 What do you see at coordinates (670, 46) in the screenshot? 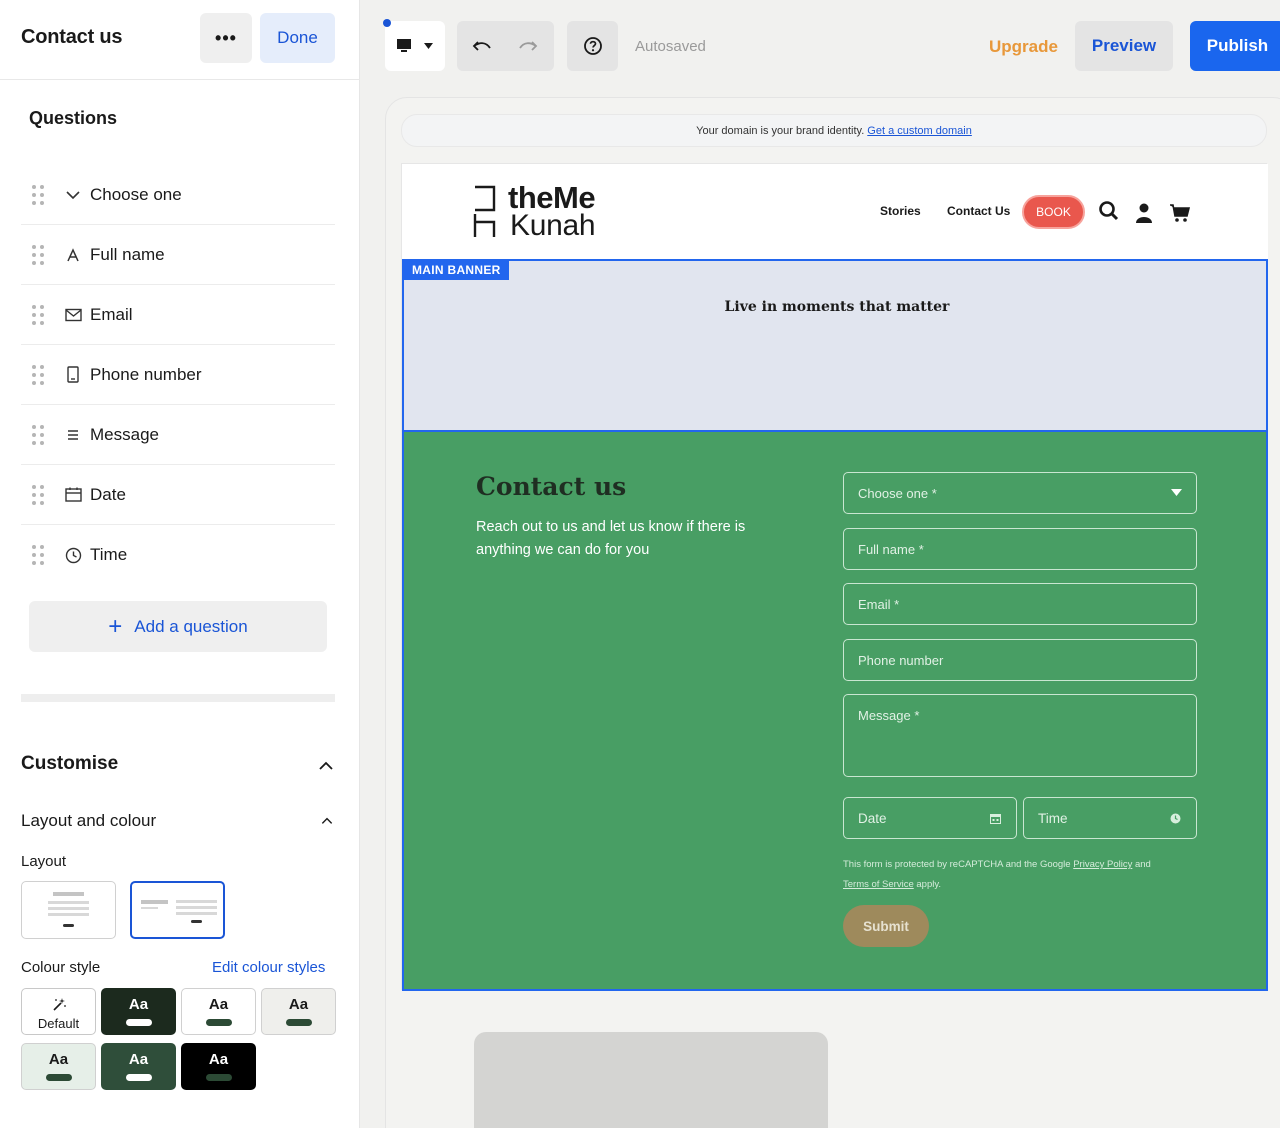
I see `autosaved-status: Autosaved` at bounding box center [670, 46].